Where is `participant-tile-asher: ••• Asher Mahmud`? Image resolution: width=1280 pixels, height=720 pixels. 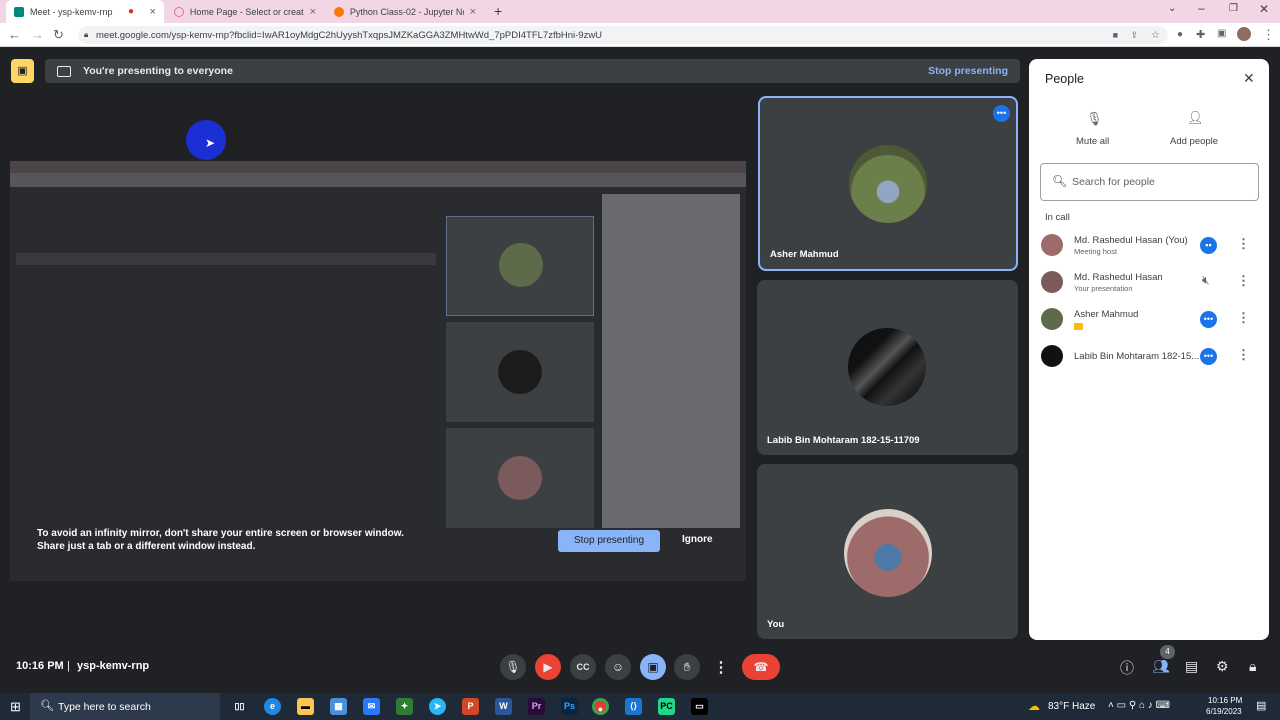
participant-tile-asher: ••• Asher Mahmud is located at coordinates (888, 183).